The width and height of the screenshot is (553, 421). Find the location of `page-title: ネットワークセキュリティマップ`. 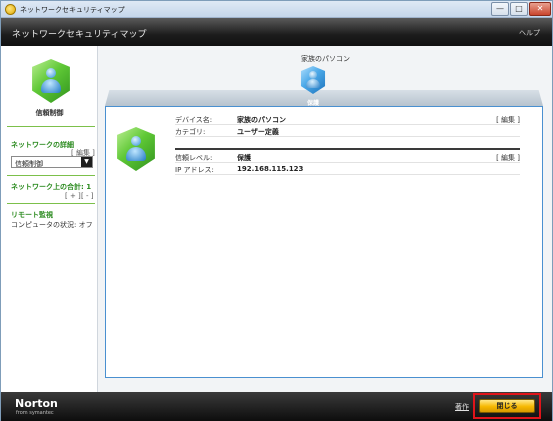

page-title: ネットワークセキュリティマップ is located at coordinates (79, 35).